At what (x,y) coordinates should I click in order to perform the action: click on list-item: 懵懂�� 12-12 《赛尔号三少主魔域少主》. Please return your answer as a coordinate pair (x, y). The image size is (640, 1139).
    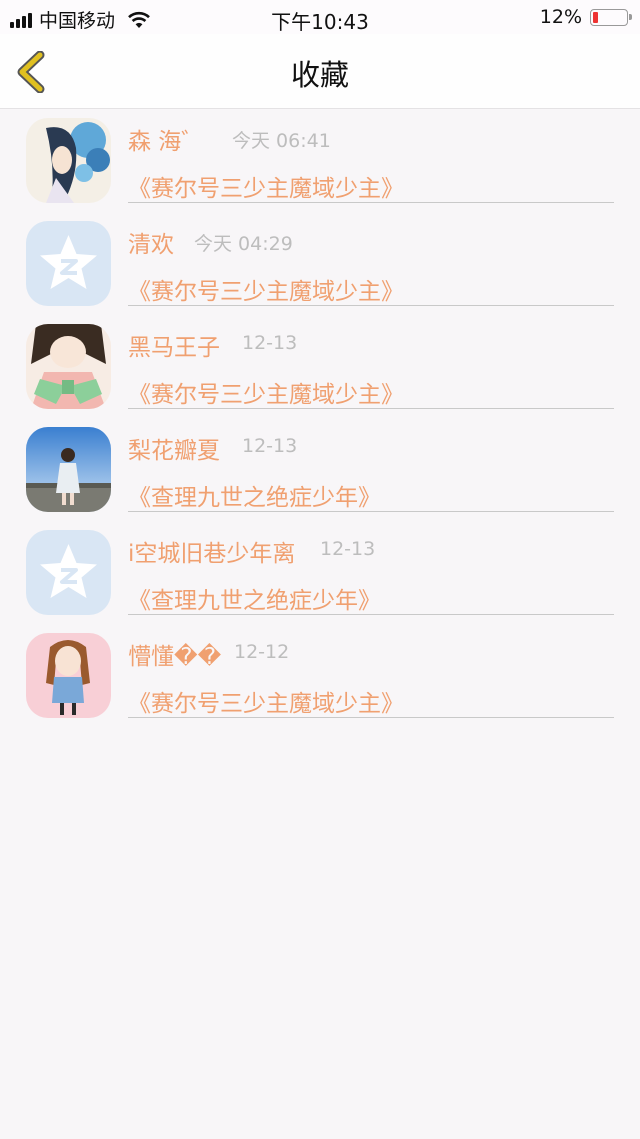
    Looking at the image, I should click on (320, 675).